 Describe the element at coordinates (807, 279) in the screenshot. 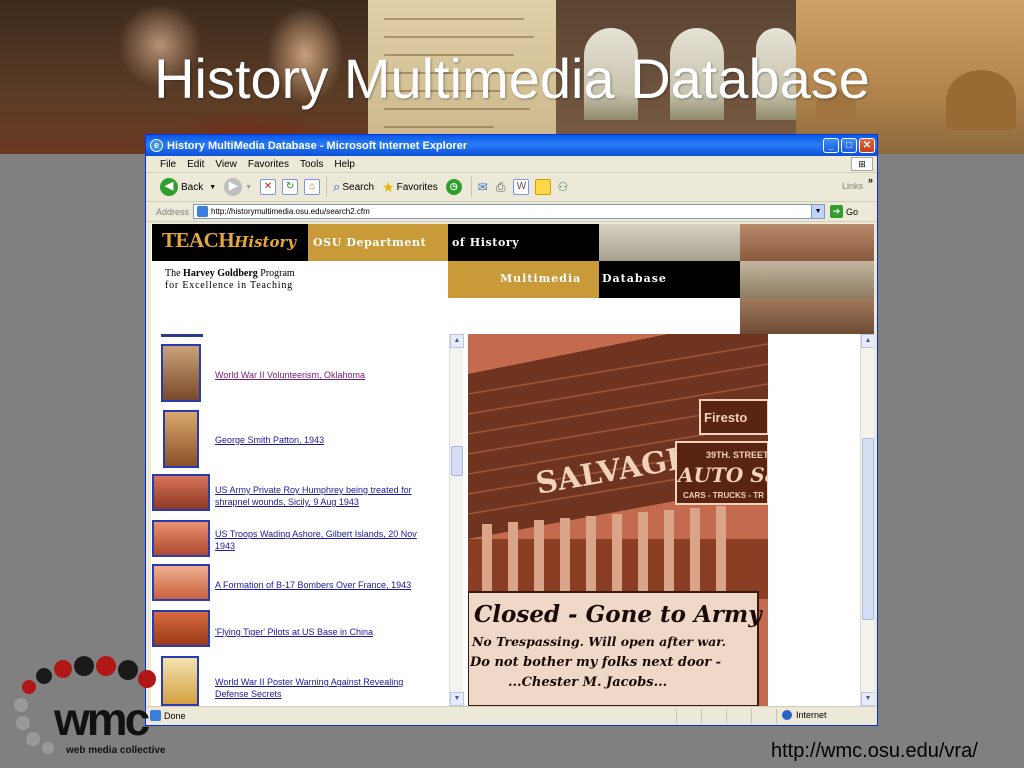

I see `header-photo-group` at that location.